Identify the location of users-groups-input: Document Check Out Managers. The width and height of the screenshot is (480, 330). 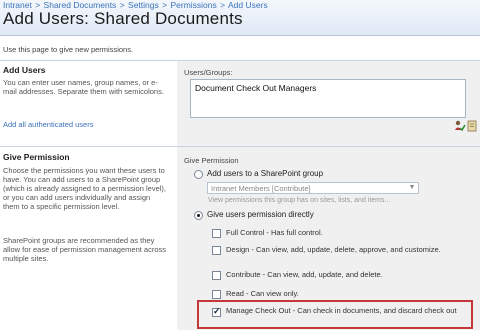
(328, 98).